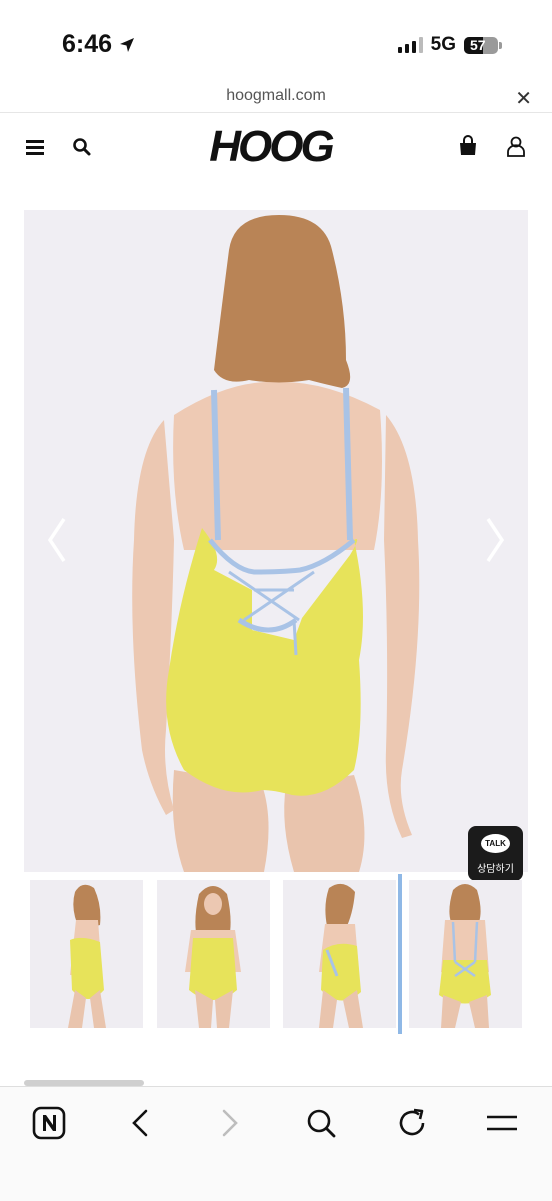 The width and height of the screenshot is (552, 1201). I want to click on battery-icon: 57, so click(483, 45).